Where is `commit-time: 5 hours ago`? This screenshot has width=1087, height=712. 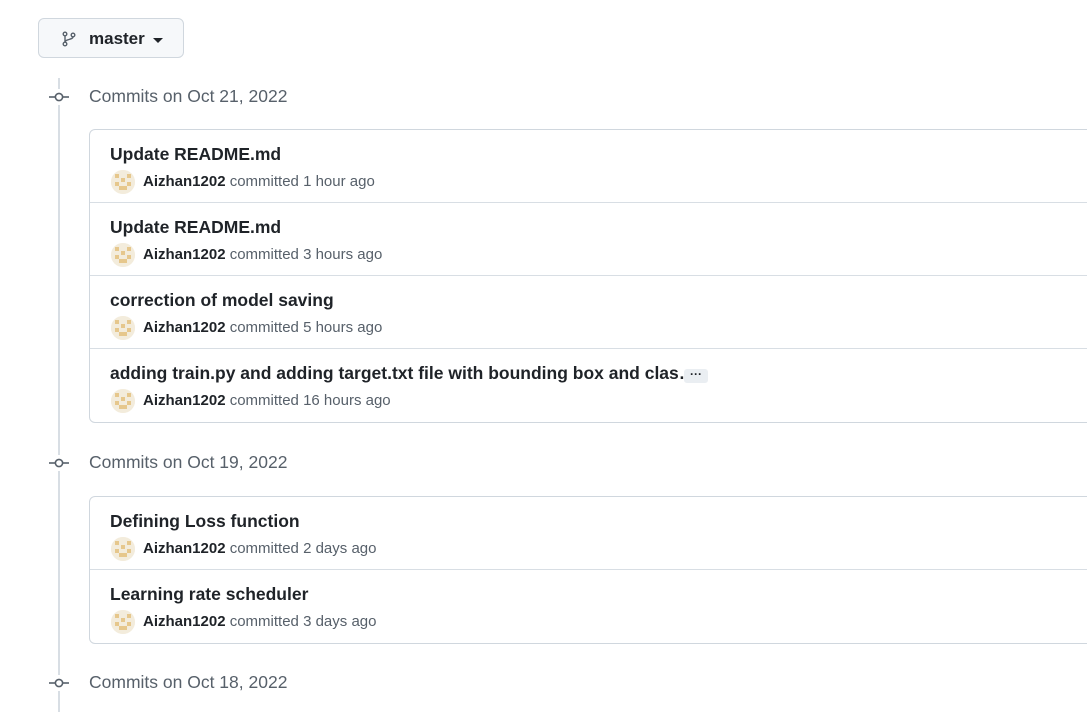
commit-time: 5 hours ago is located at coordinates (343, 327).